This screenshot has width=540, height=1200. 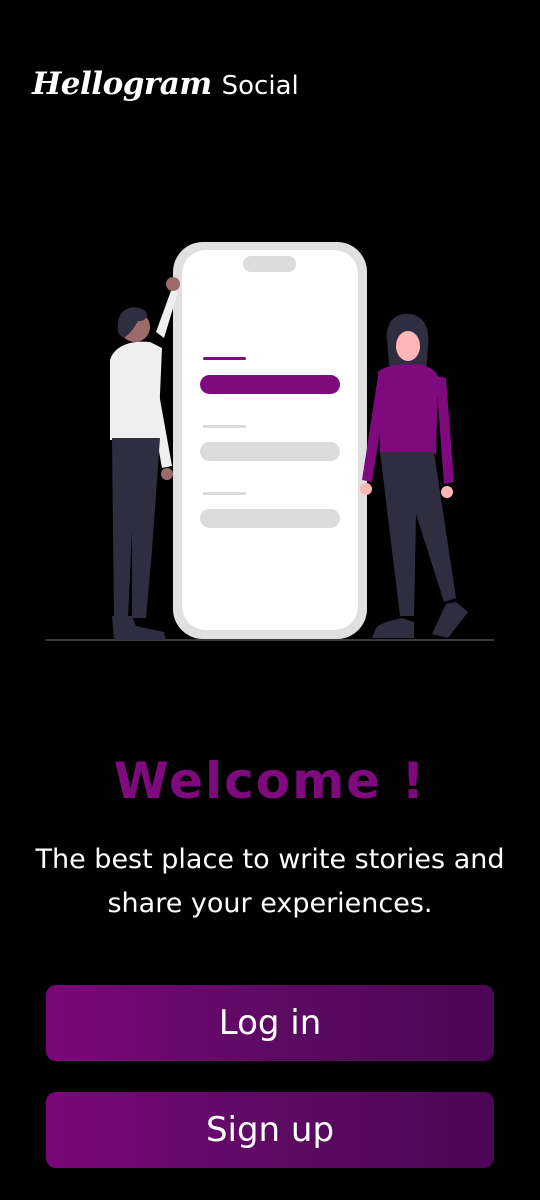 What do you see at coordinates (122, 84) in the screenshot?
I see `brand-name: Hellogram` at bounding box center [122, 84].